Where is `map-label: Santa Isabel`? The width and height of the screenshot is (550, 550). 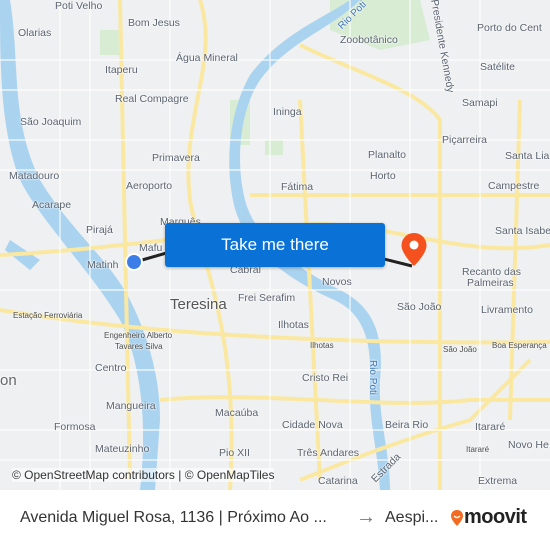 map-label: Santa Isabel is located at coordinates (522, 231).